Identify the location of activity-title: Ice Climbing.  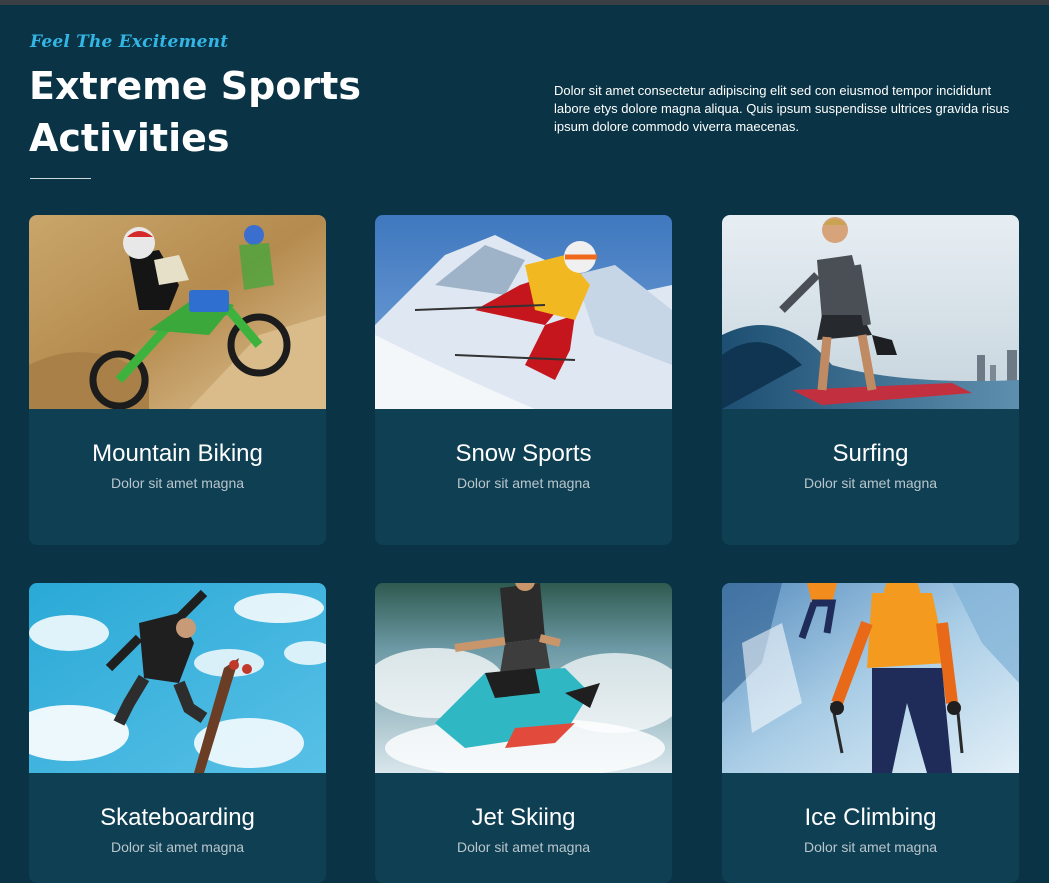
(870, 817).